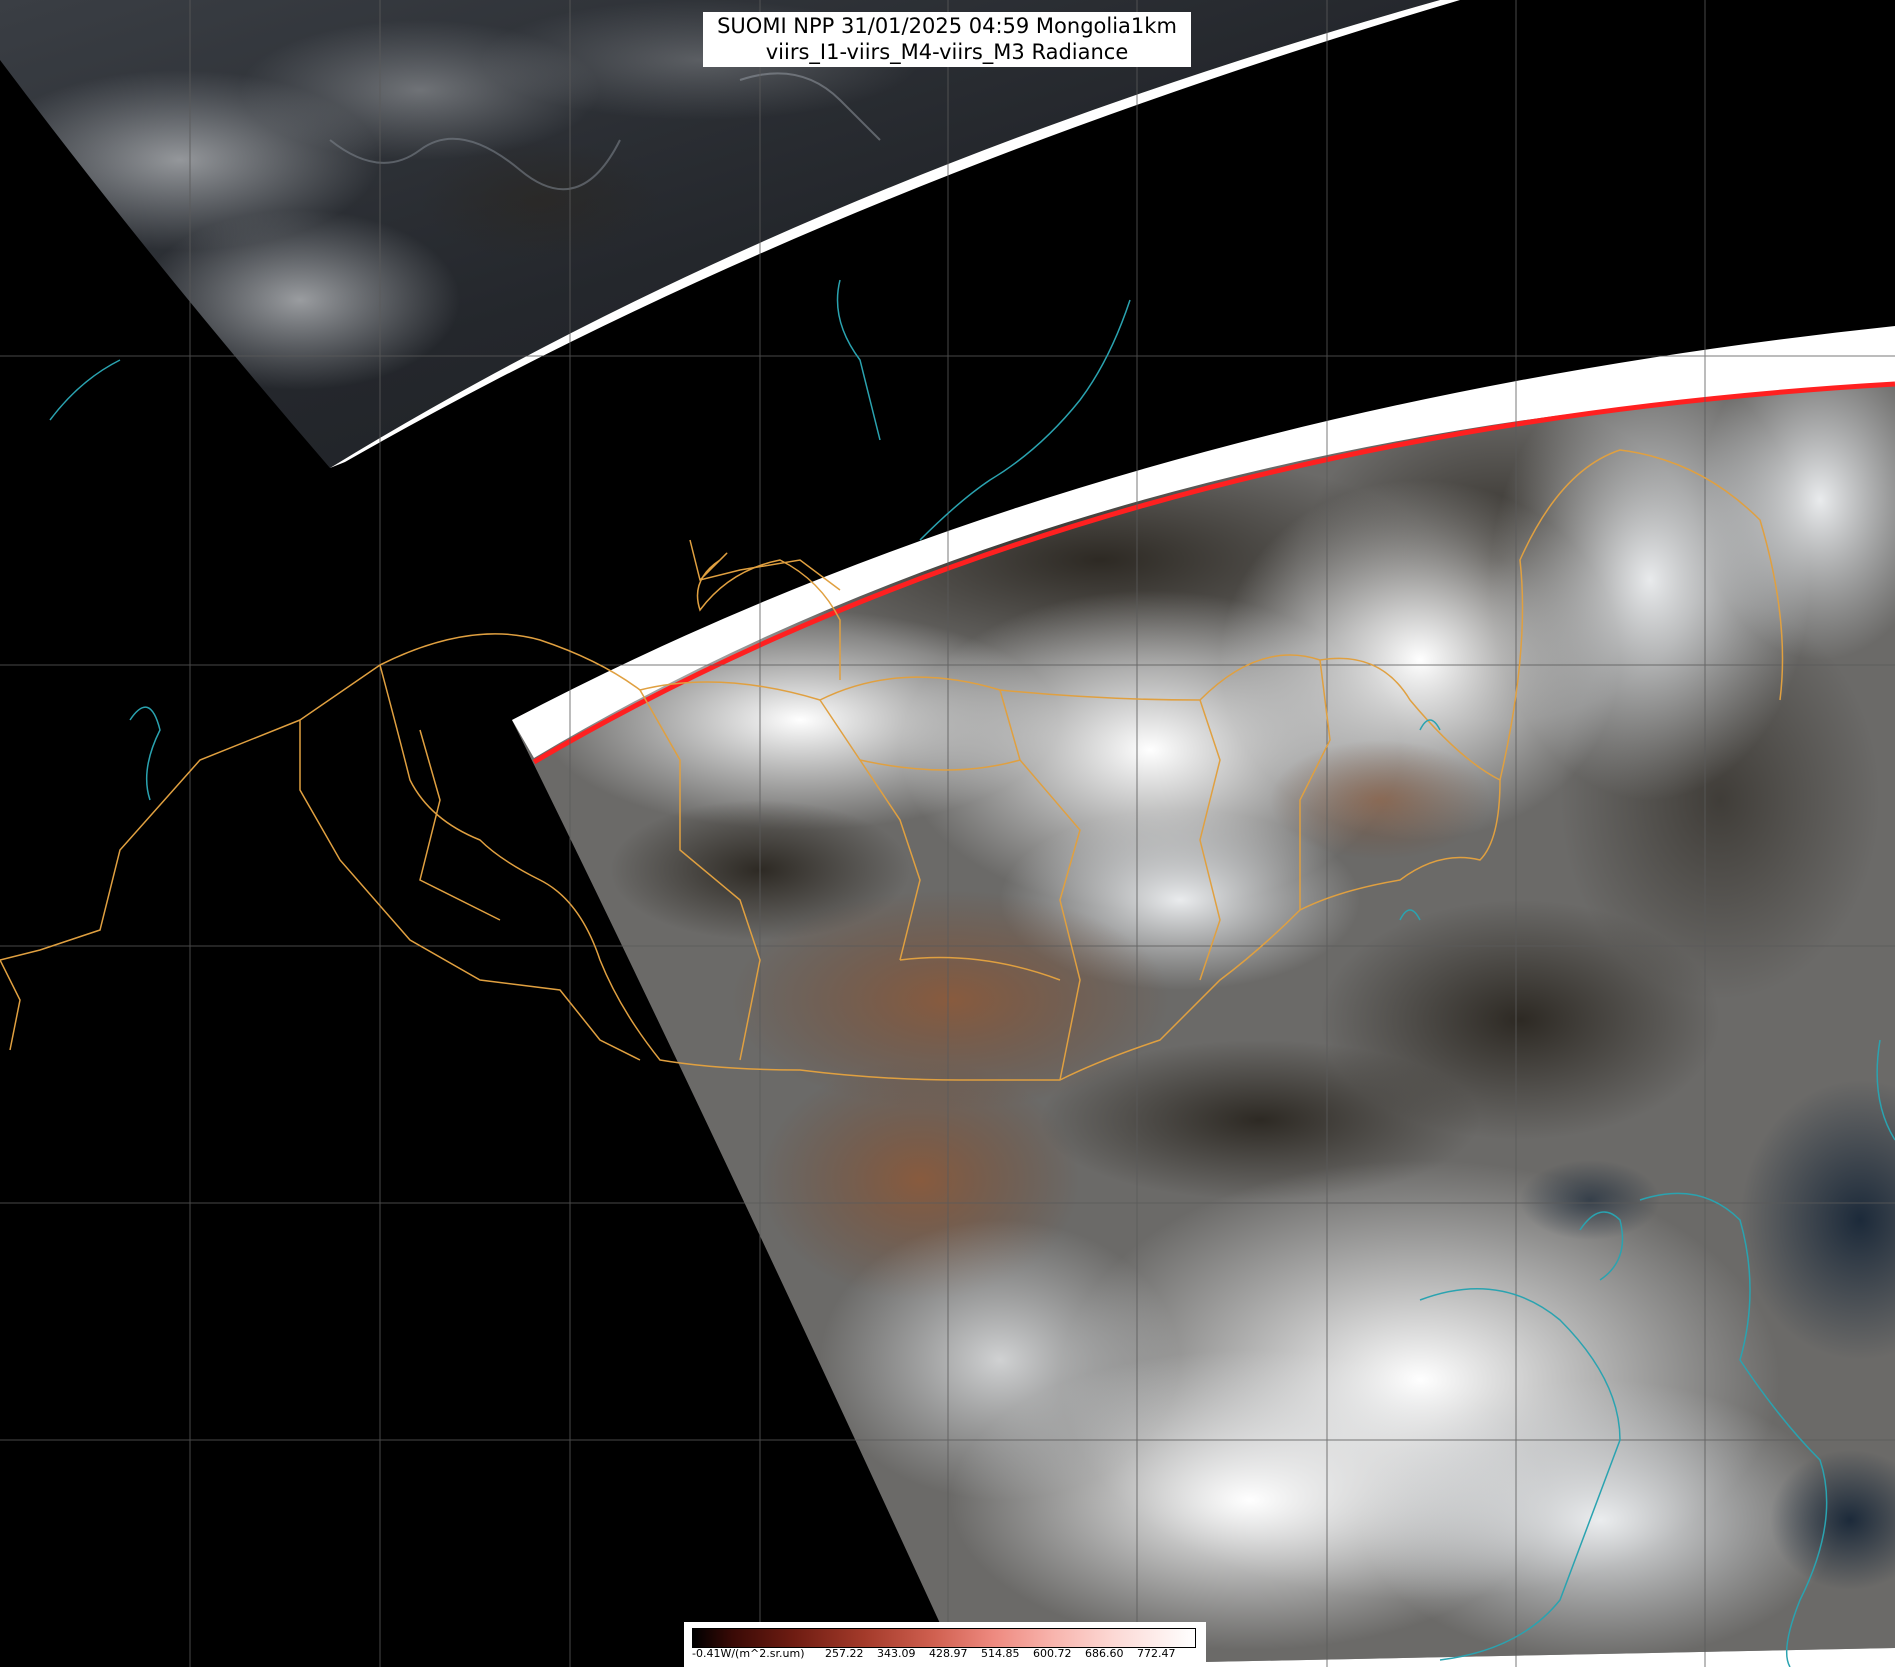  I want to click on colorbar-tick-4: 514.85, so click(1000, 1653).